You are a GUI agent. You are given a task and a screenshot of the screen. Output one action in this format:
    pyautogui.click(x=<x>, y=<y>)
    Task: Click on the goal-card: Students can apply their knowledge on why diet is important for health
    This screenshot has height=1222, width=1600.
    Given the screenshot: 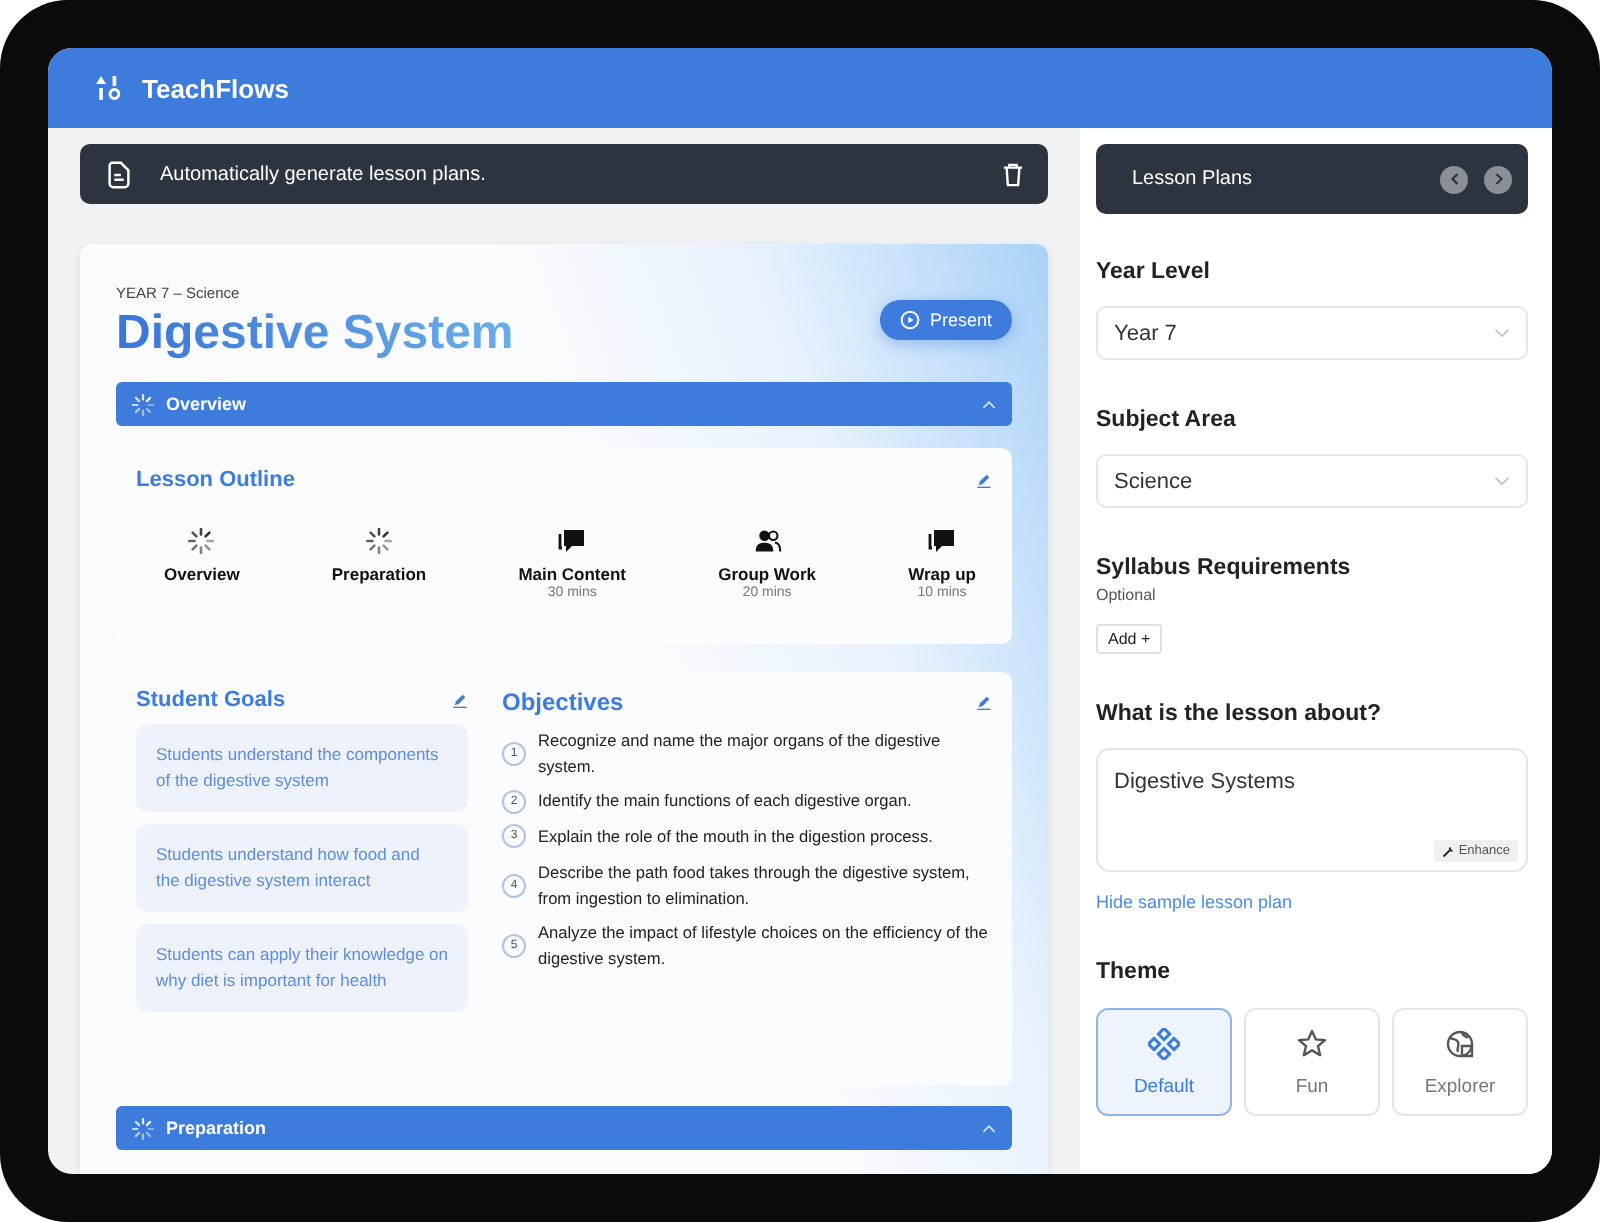 What is the action you would take?
    pyautogui.click(x=302, y=968)
    